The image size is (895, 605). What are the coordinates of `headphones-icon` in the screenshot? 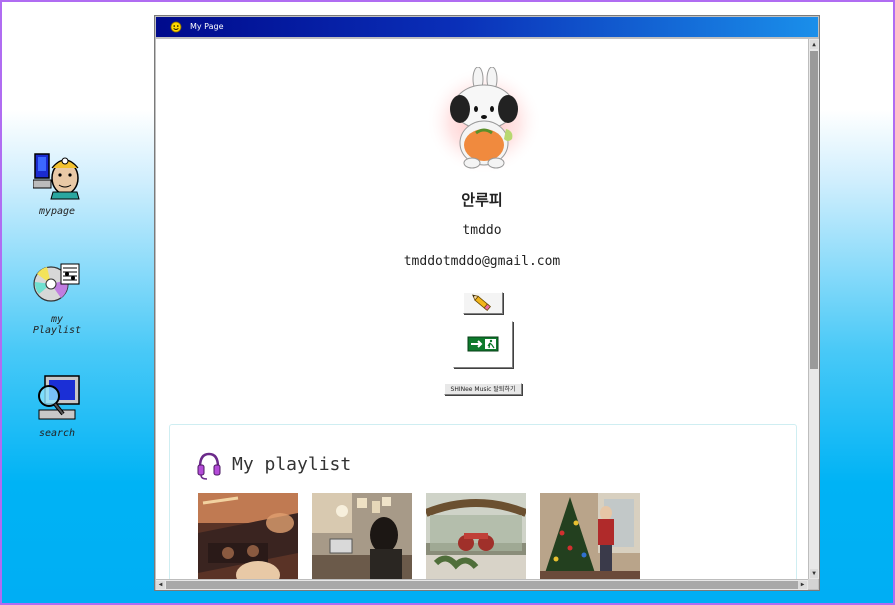 It's located at (209, 466).